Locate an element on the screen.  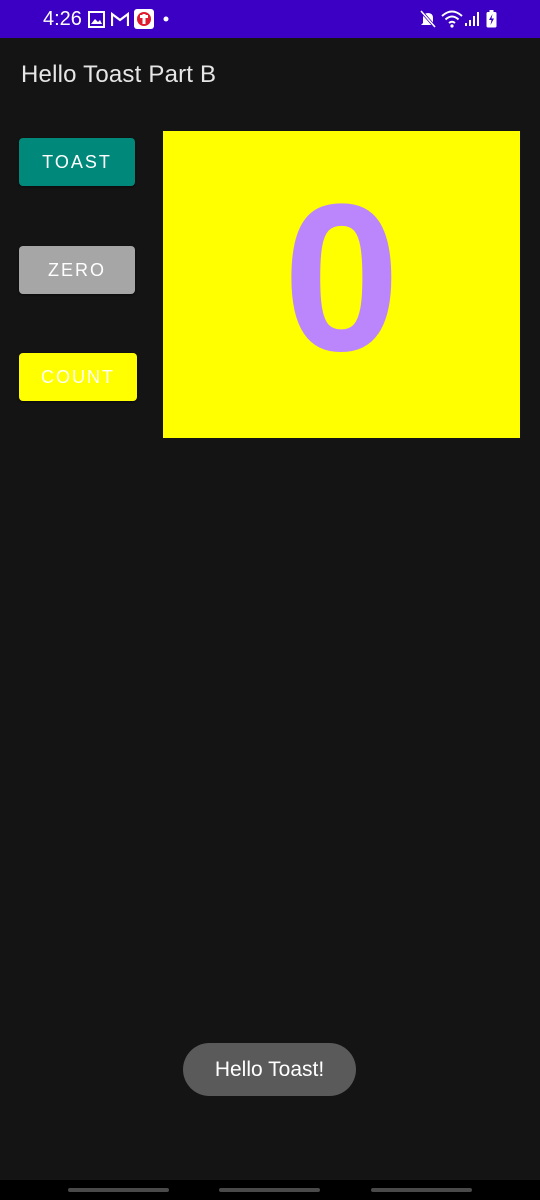
zero-button: ZERO is located at coordinates (77, 270).